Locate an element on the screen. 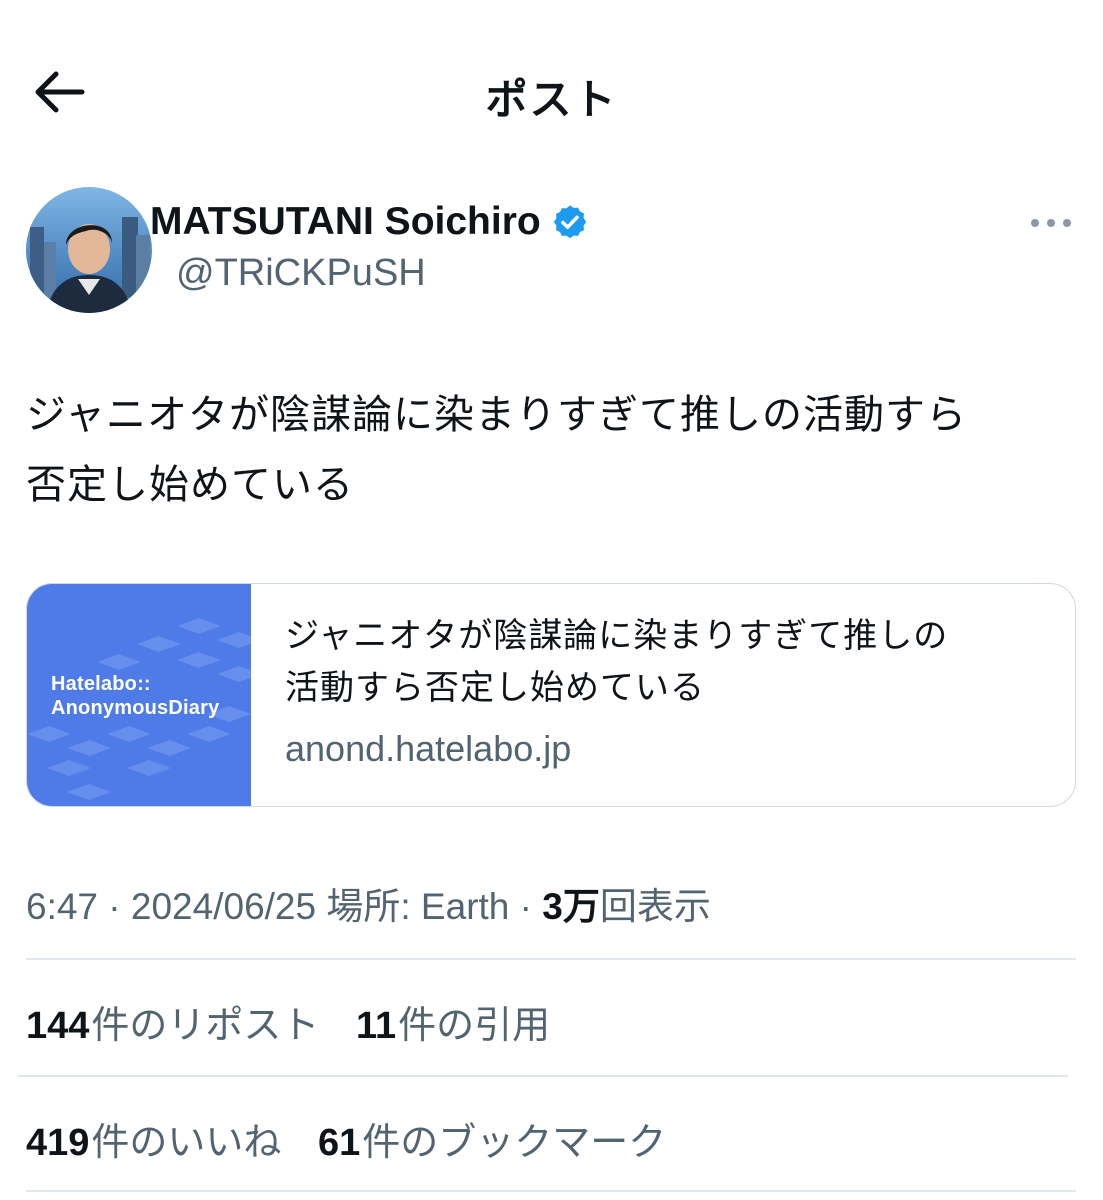 This screenshot has width=1103, height=1200. reposts-stat: 144件のリポスト is located at coordinates (172, 1021).